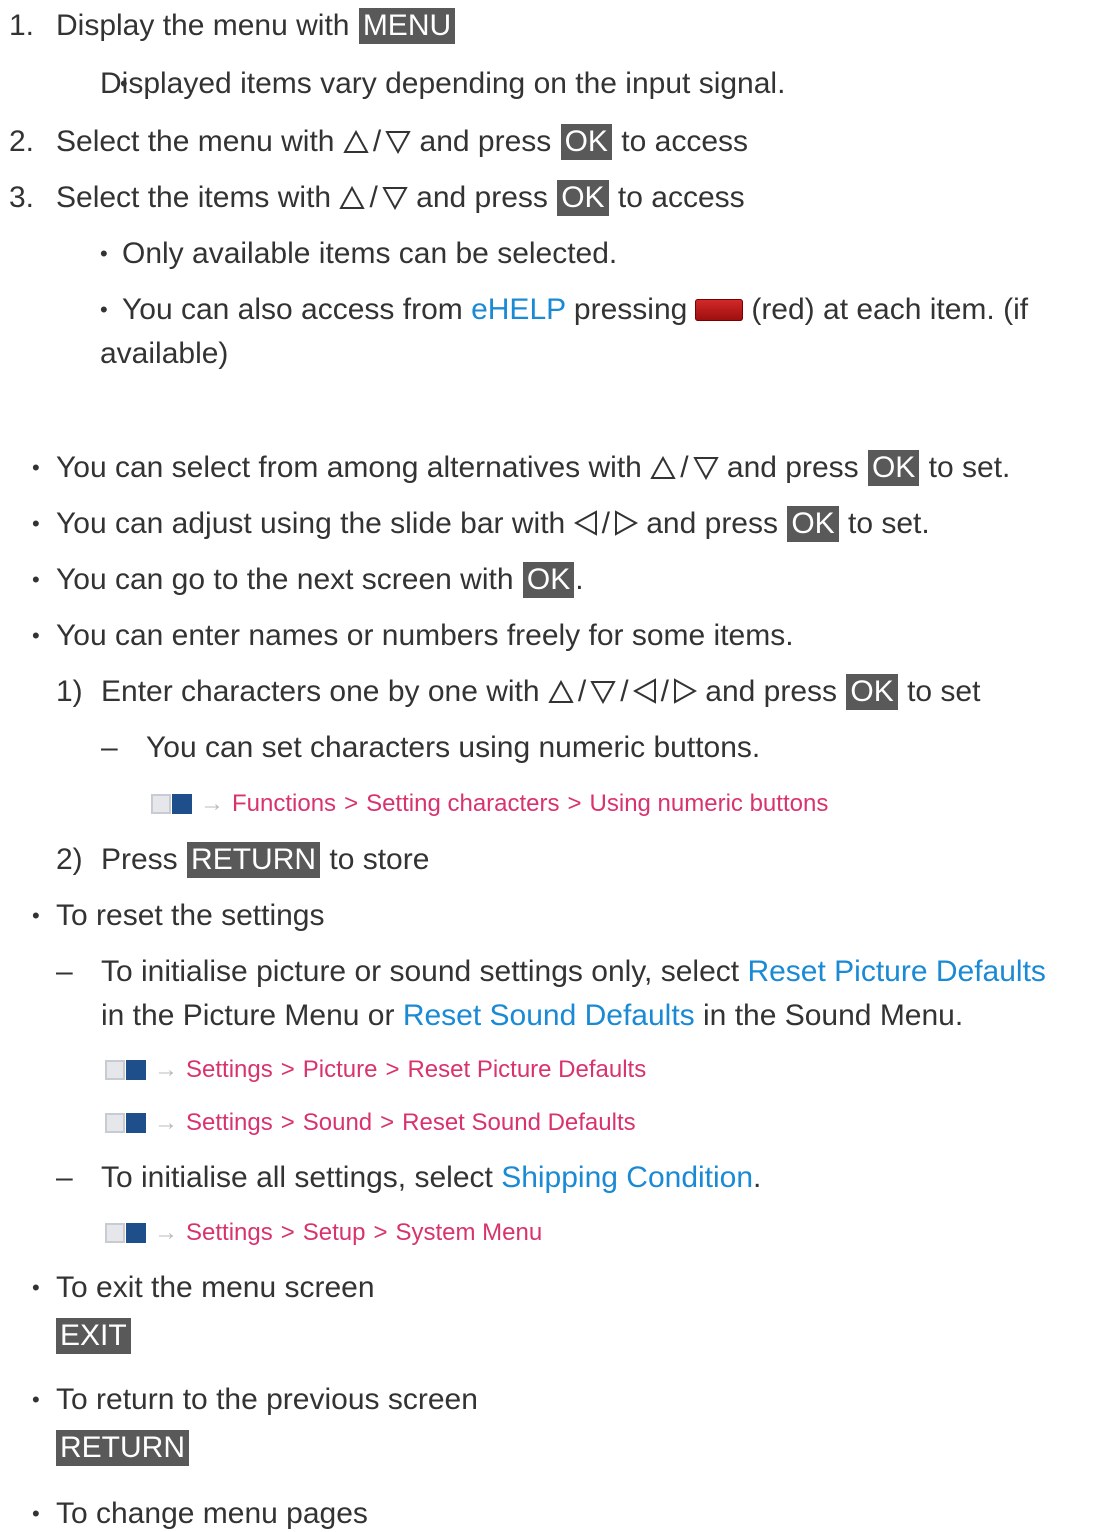 This screenshot has height=1532, width=1115. Describe the element at coordinates (757, 1177) in the screenshot. I see `note-text-suffix: .` at that location.